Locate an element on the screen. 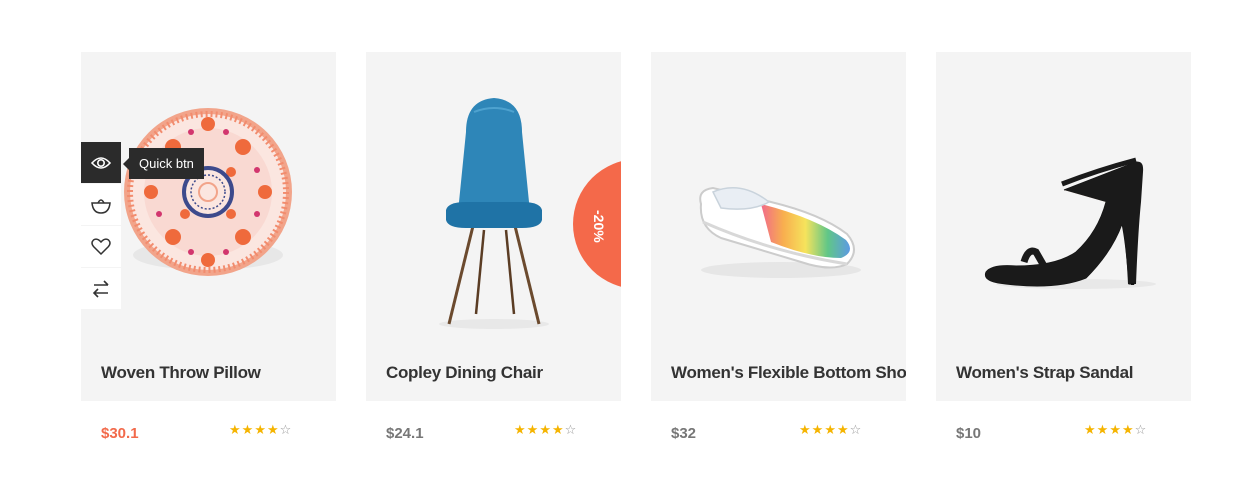 The height and width of the screenshot is (487, 1244). product-image-area: Women's Strap Sandal is located at coordinates (1063, 226).